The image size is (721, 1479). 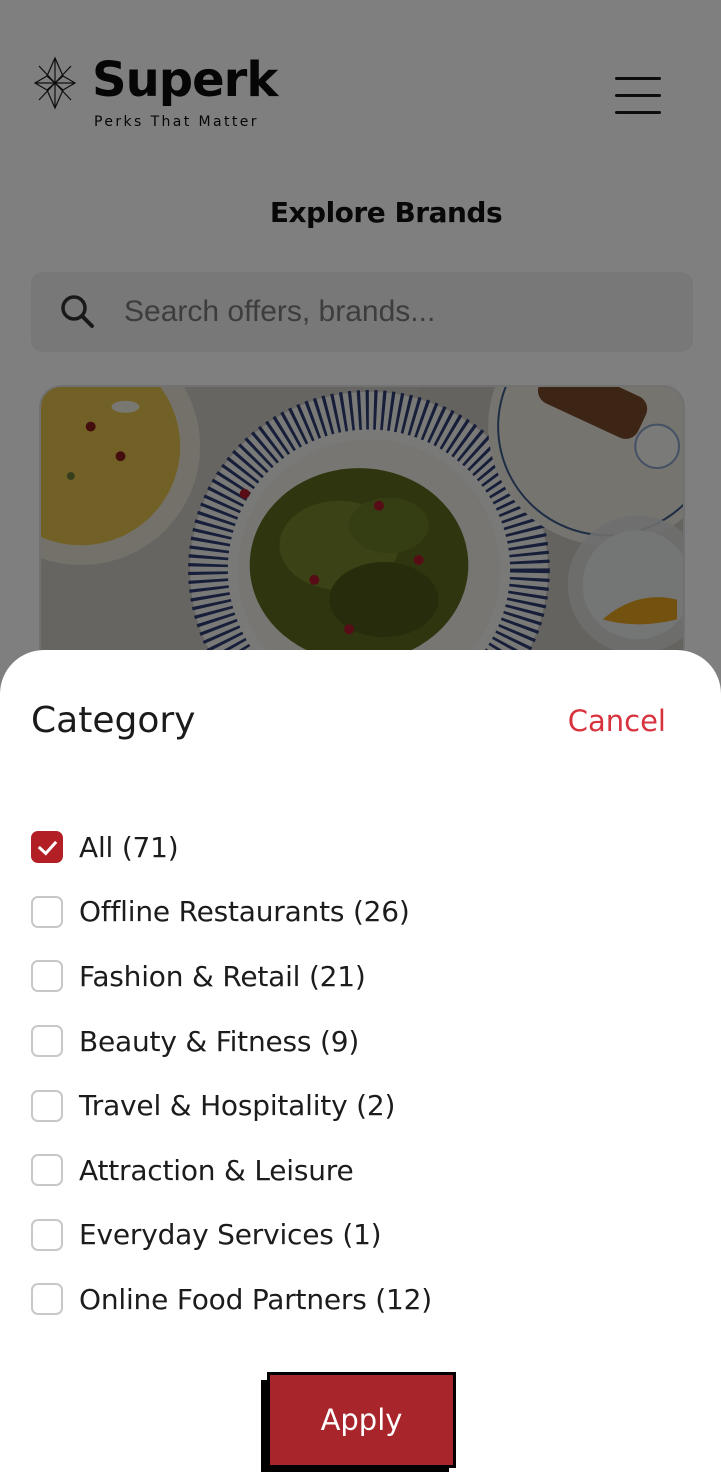 I want to click on category-option-all: All (71), so click(x=231, y=847).